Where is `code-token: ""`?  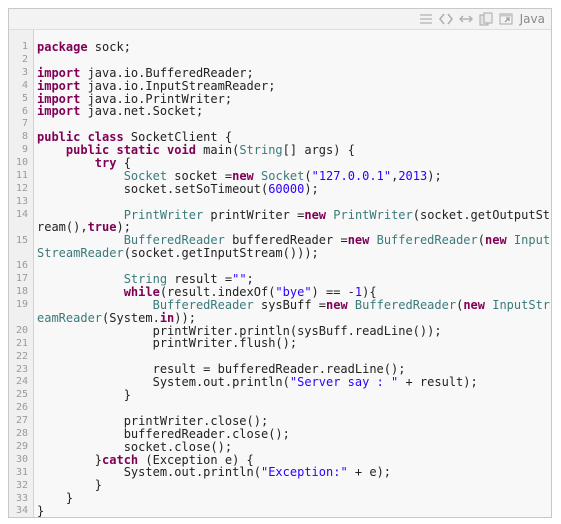 code-token: "" is located at coordinates (239, 279).